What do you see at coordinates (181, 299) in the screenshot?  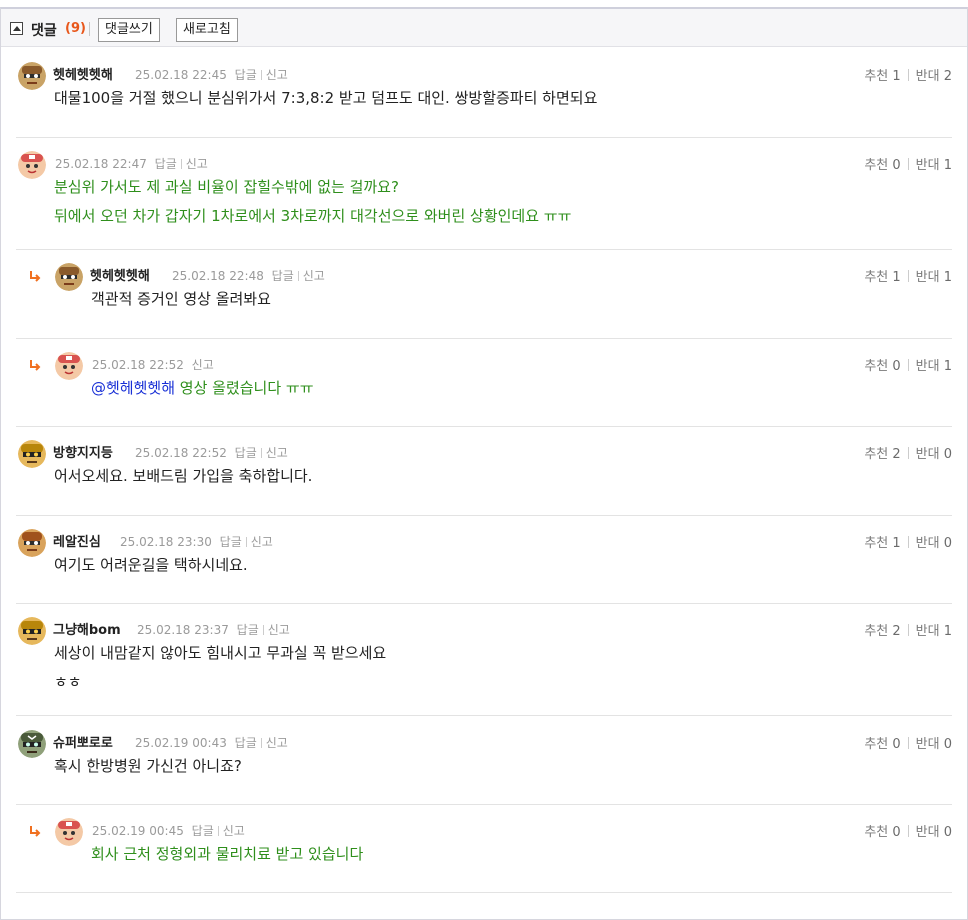 I see `comment-line: 객관적 증거인 영상 올려봐요` at bounding box center [181, 299].